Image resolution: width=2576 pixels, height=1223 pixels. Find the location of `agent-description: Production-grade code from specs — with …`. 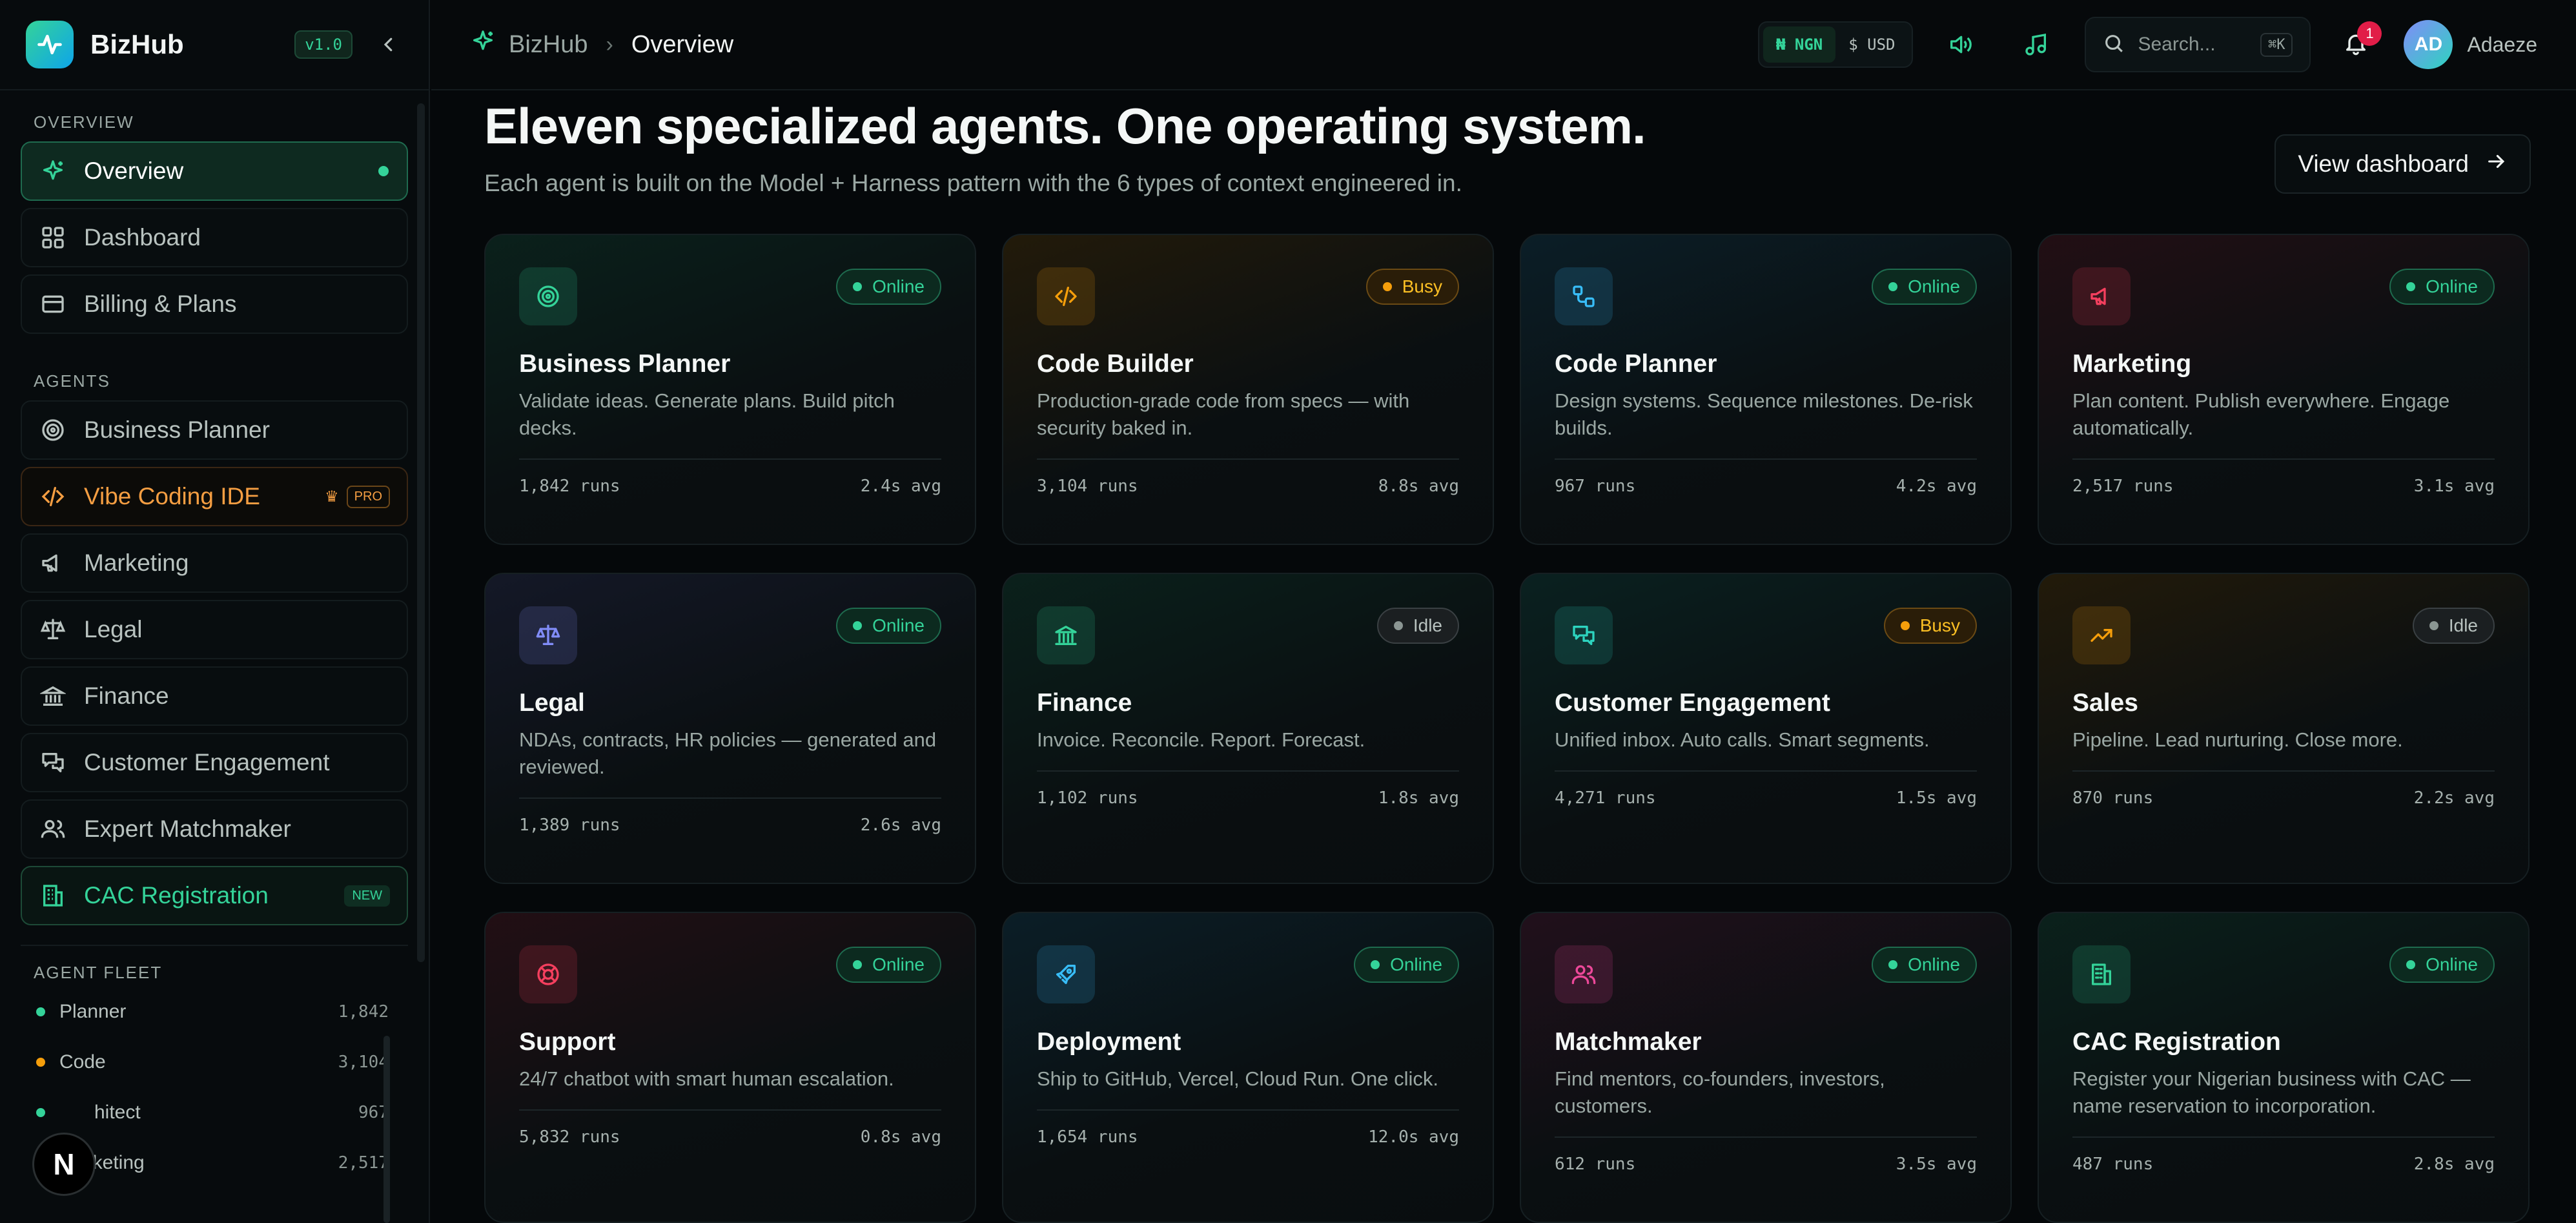

agent-description: Production-grade code from specs — with … is located at coordinates (1223, 414).